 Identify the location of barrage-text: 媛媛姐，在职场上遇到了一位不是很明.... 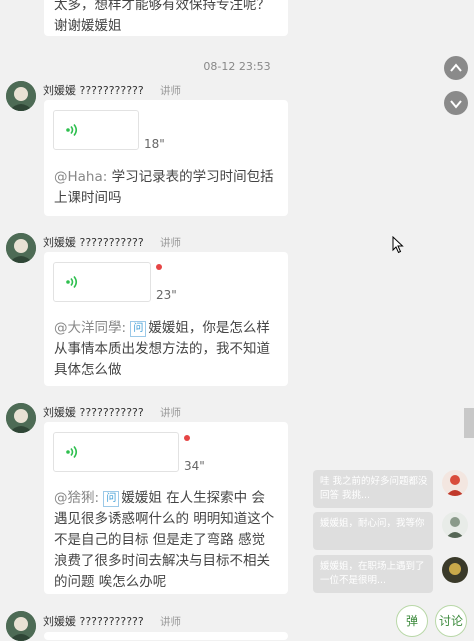
(372, 573).